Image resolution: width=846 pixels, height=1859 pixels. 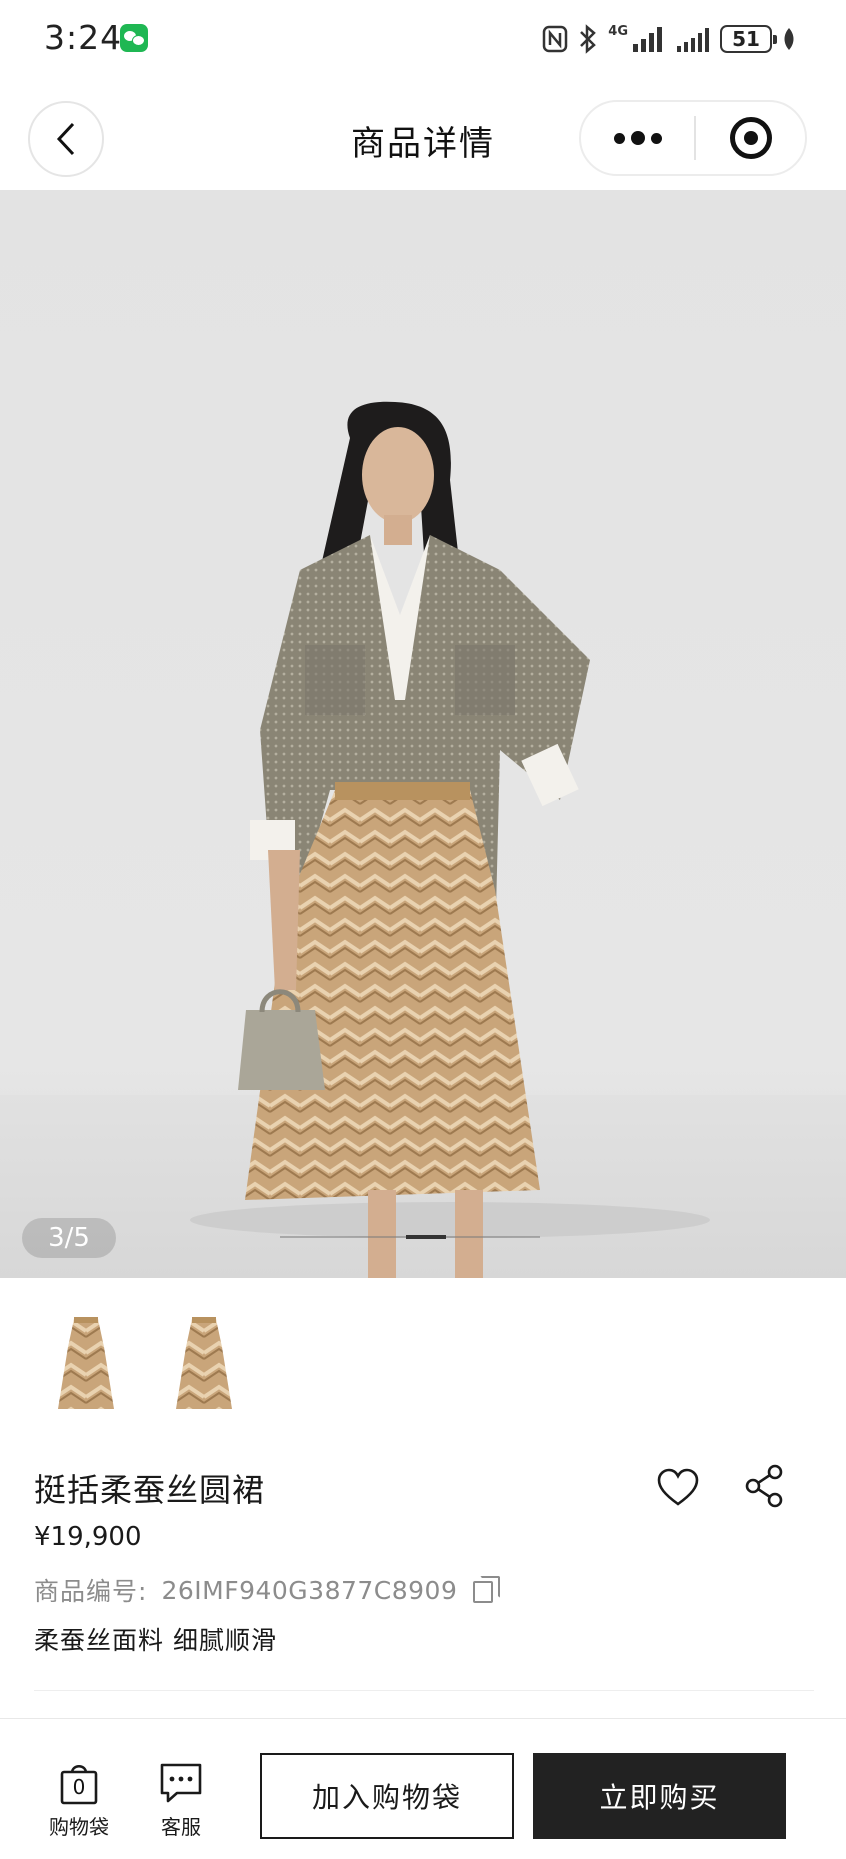 I want to click on slide-progress, so click(x=410, y=1237).